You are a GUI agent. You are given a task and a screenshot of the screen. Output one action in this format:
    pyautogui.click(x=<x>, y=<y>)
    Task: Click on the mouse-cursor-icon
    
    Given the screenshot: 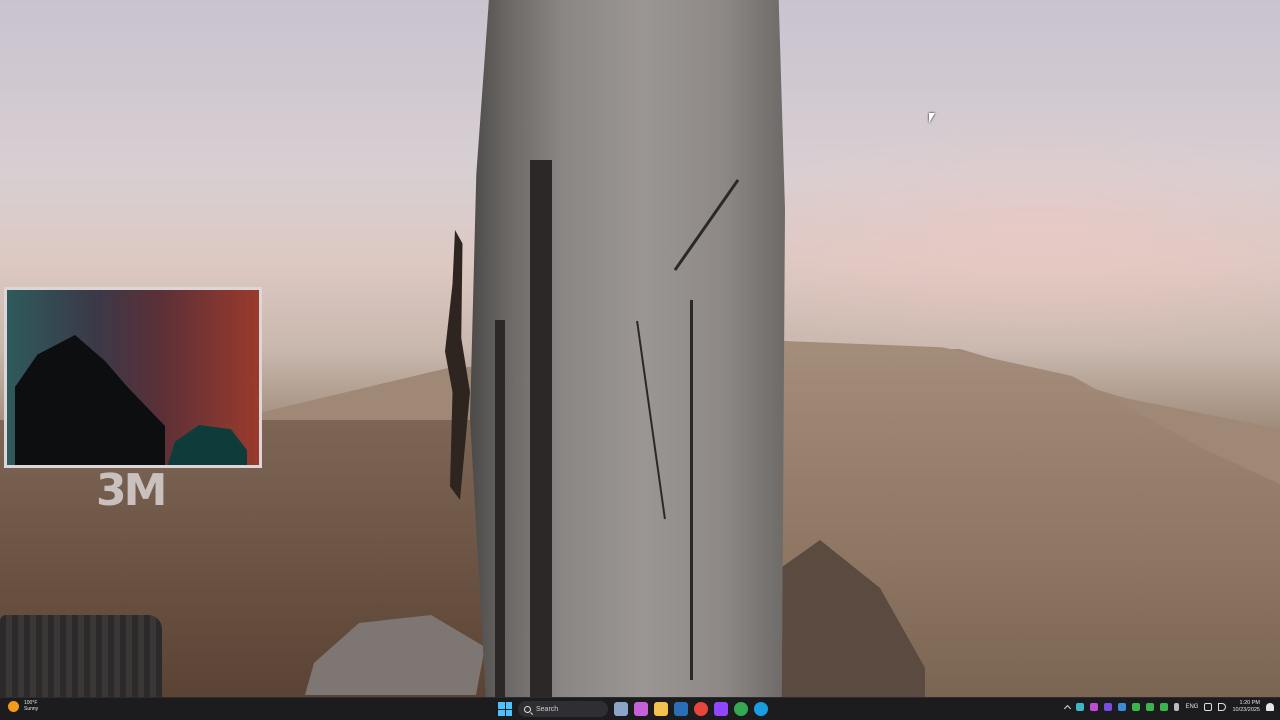 What is the action you would take?
    pyautogui.click(x=932, y=118)
    